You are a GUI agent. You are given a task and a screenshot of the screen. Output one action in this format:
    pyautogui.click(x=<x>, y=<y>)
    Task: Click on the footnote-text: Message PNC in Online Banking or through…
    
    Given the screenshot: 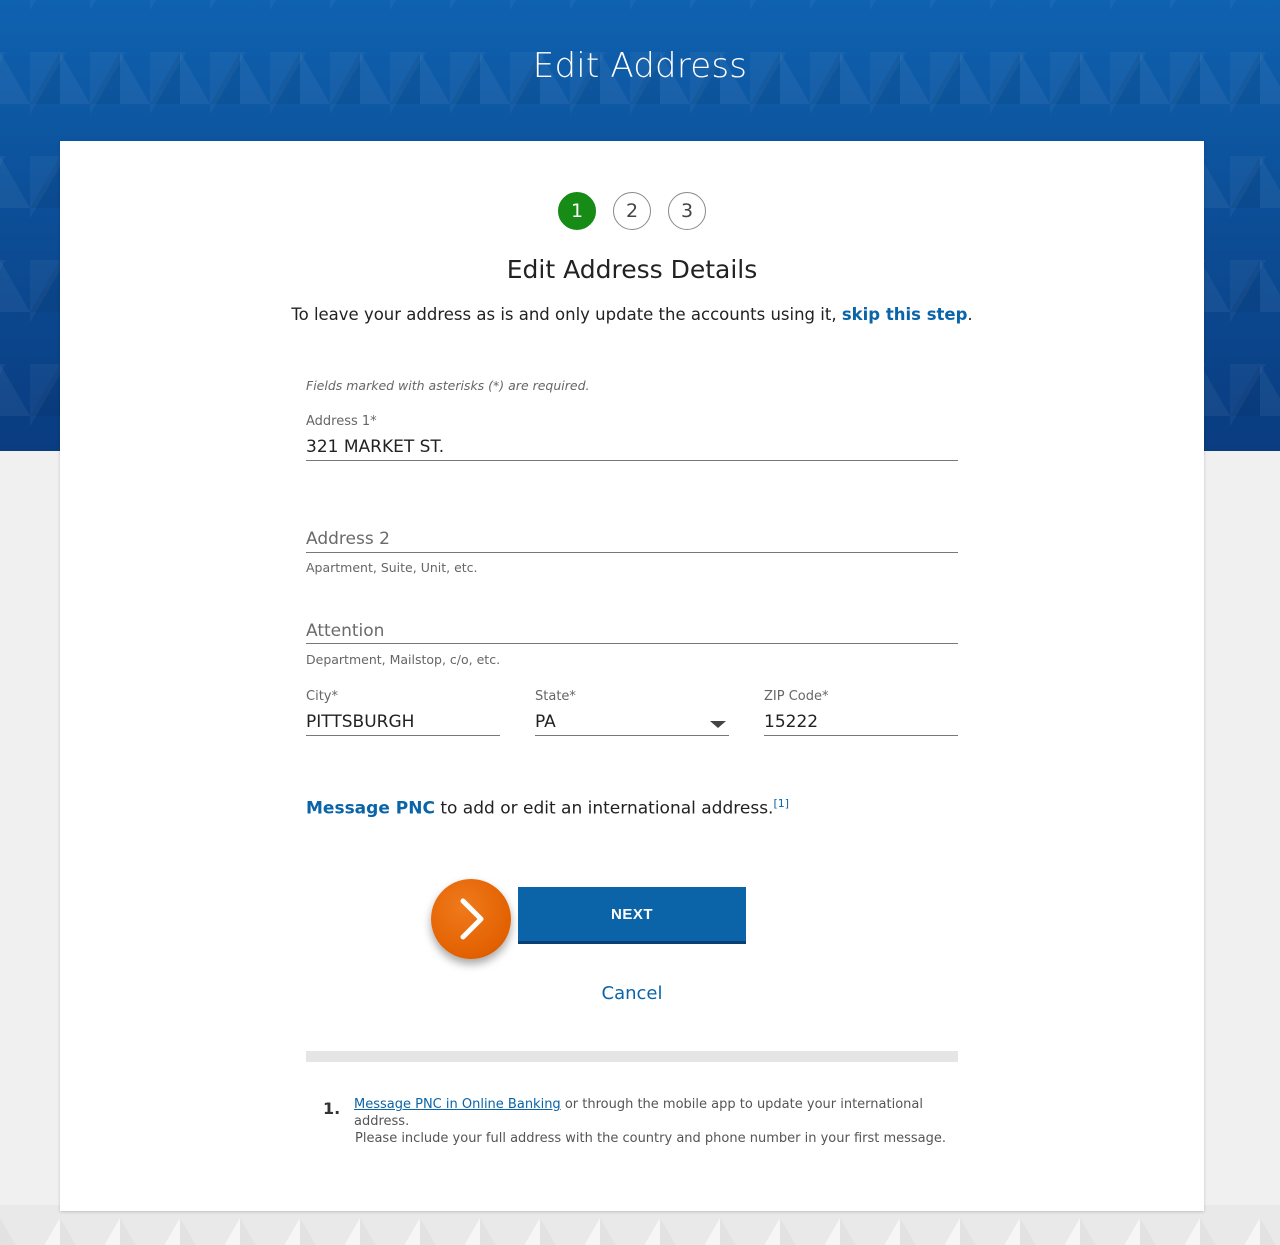 What is the action you would take?
    pyautogui.click(x=653, y=1121)
    